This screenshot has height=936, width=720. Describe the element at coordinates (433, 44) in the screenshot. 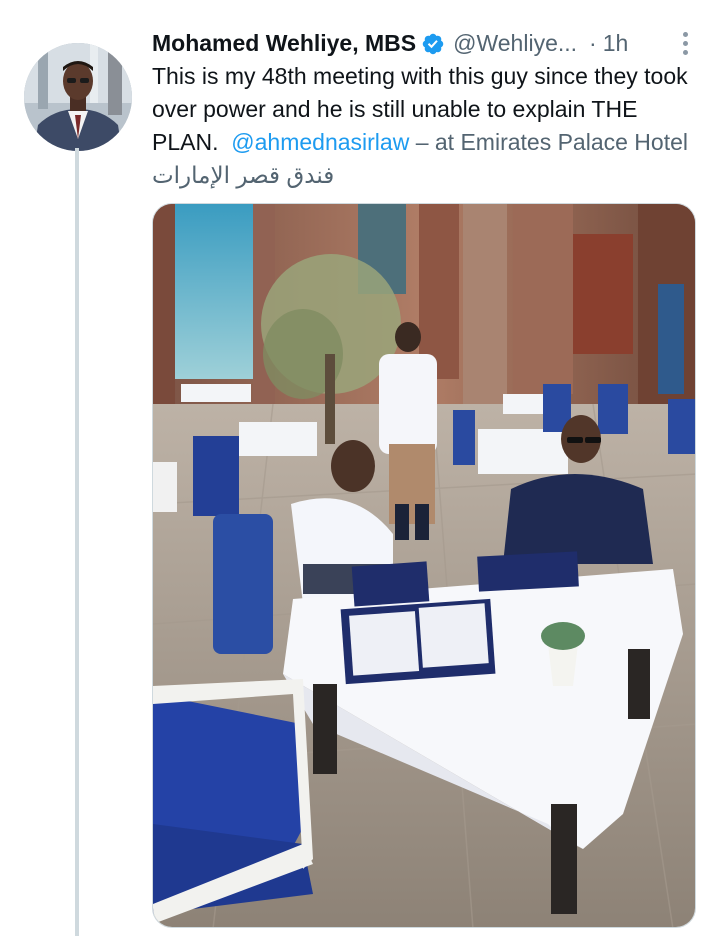

I see `verified-badge-icon` at that location.